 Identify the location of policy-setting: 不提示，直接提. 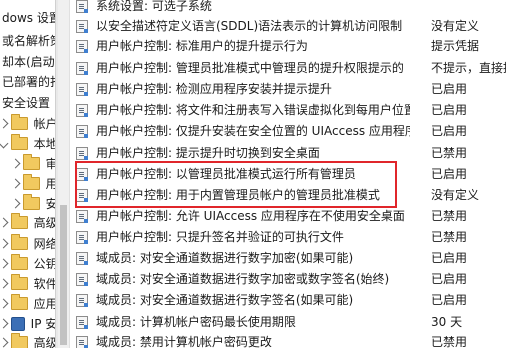
(468, 68).